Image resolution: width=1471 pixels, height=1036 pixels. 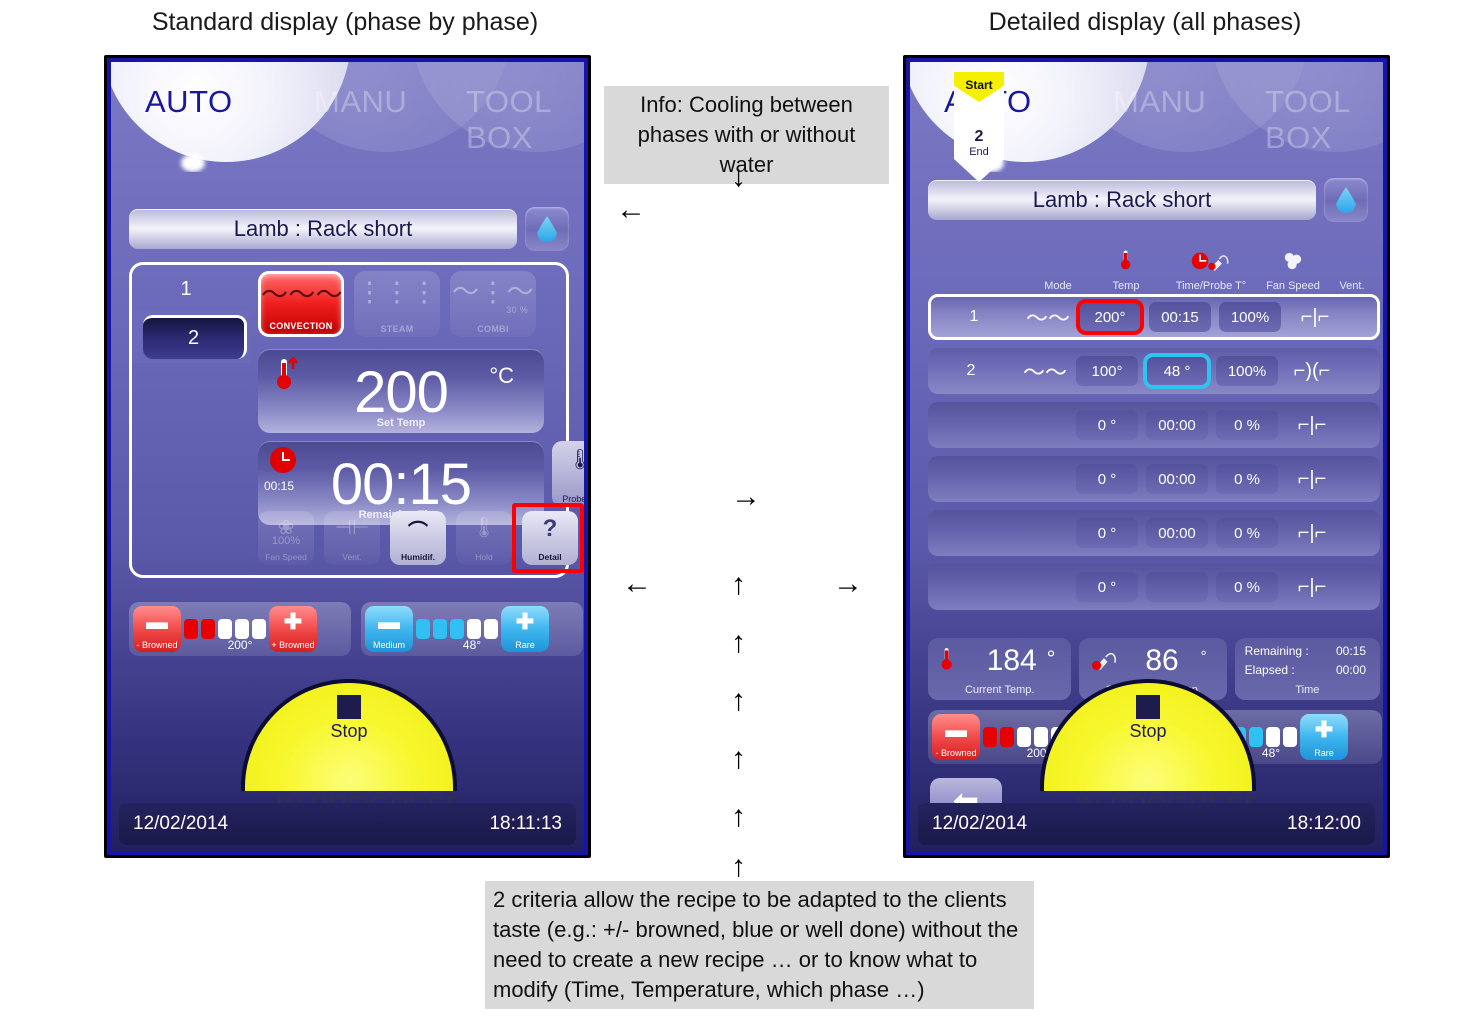 What do you see at coordinates (349, 707) in the screenshot?
I see `stop-square-icon` at bounding box center [349, 707].